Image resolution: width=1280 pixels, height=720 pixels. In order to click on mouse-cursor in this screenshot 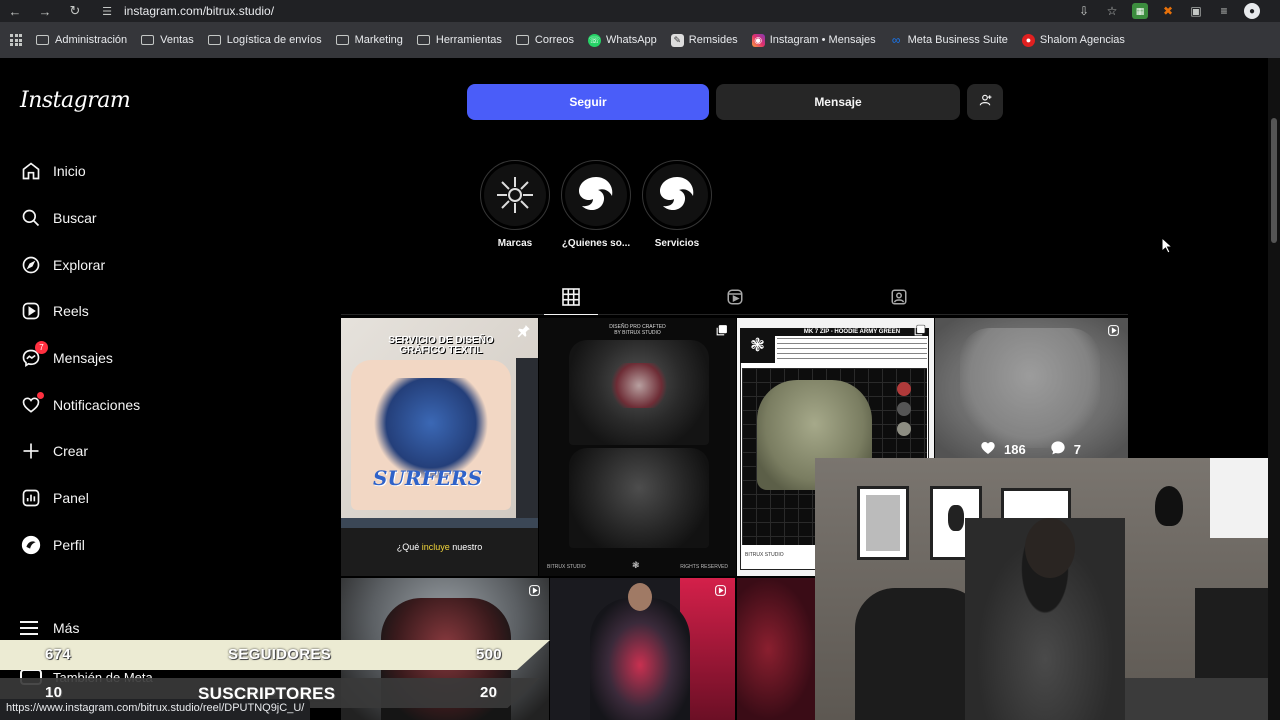, I will do `click(1167, 247)`.